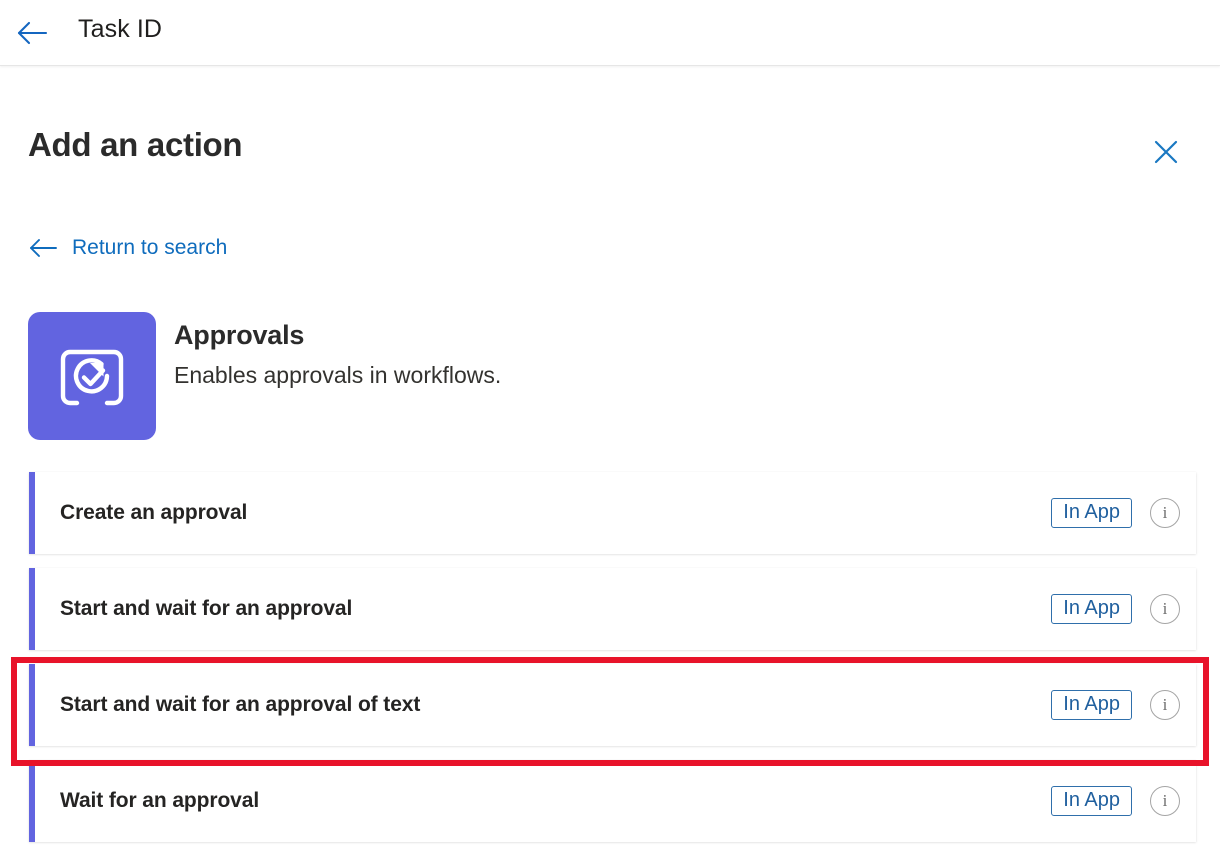  I want to click on return-to-search-link: Return to search, so click(127, 248).